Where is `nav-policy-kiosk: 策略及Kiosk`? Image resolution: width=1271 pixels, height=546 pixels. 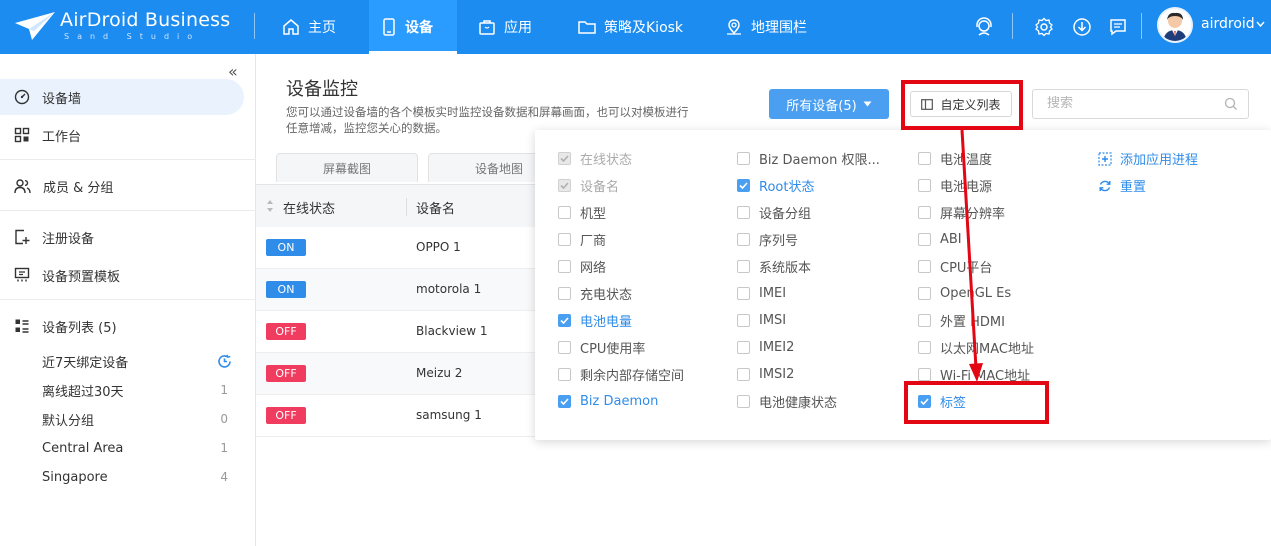
nav-policy-kiosk: 策略及Kiosk is located at coordinates (630, 27).